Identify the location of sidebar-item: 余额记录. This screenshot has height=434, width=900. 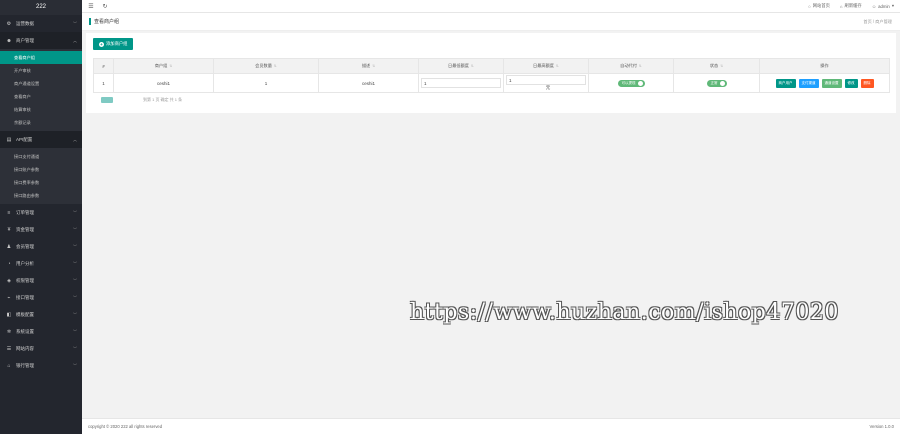
(41, 122).